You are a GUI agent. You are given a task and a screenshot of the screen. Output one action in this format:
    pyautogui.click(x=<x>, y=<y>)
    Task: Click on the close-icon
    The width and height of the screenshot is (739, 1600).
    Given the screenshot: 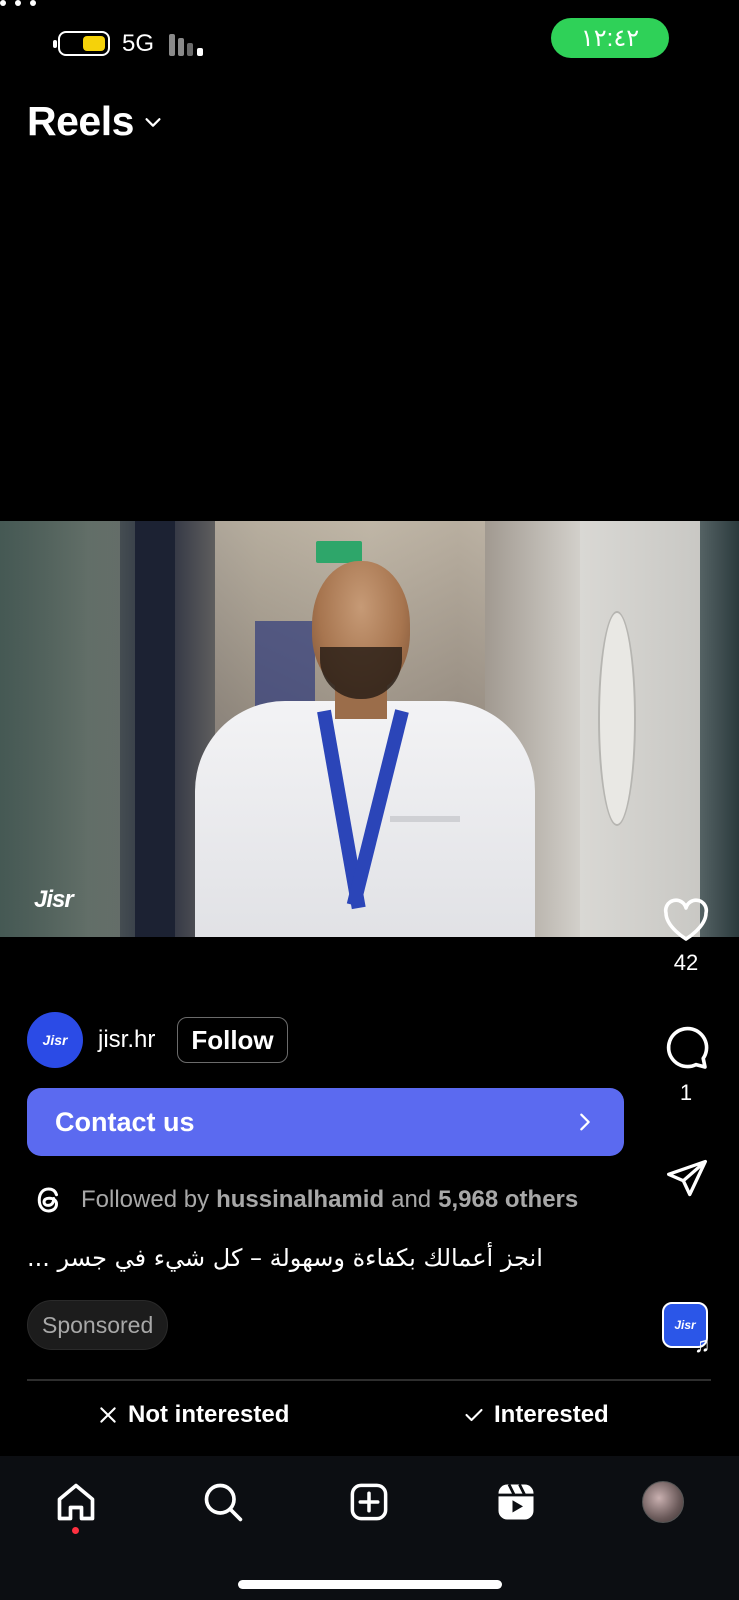 What is the action you would take?
    pyautogui.click(x=108, y=1415)
    